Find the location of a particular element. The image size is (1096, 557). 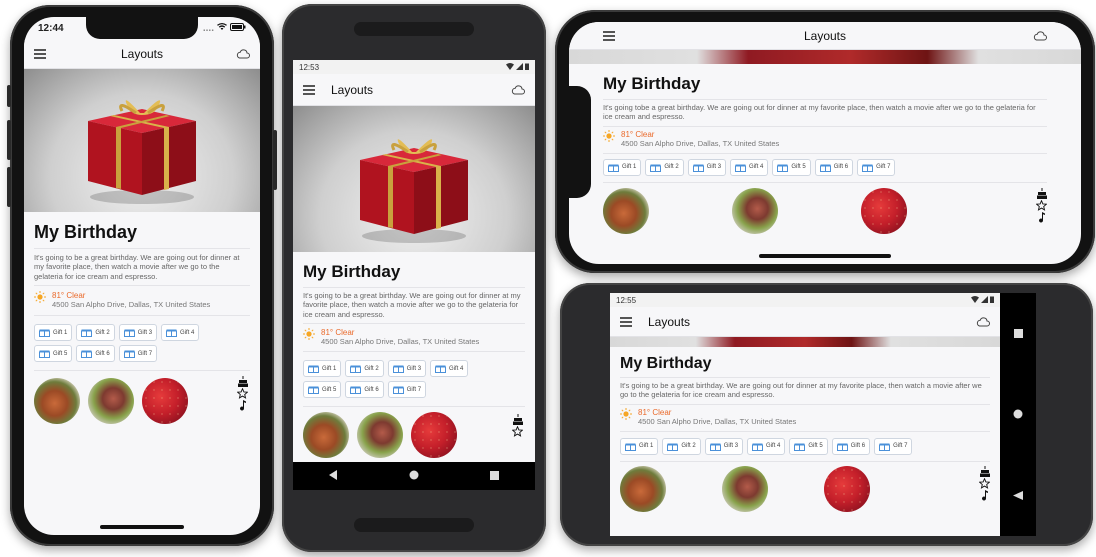

status-bar: 12:55 is located at coordinates (823, 300).